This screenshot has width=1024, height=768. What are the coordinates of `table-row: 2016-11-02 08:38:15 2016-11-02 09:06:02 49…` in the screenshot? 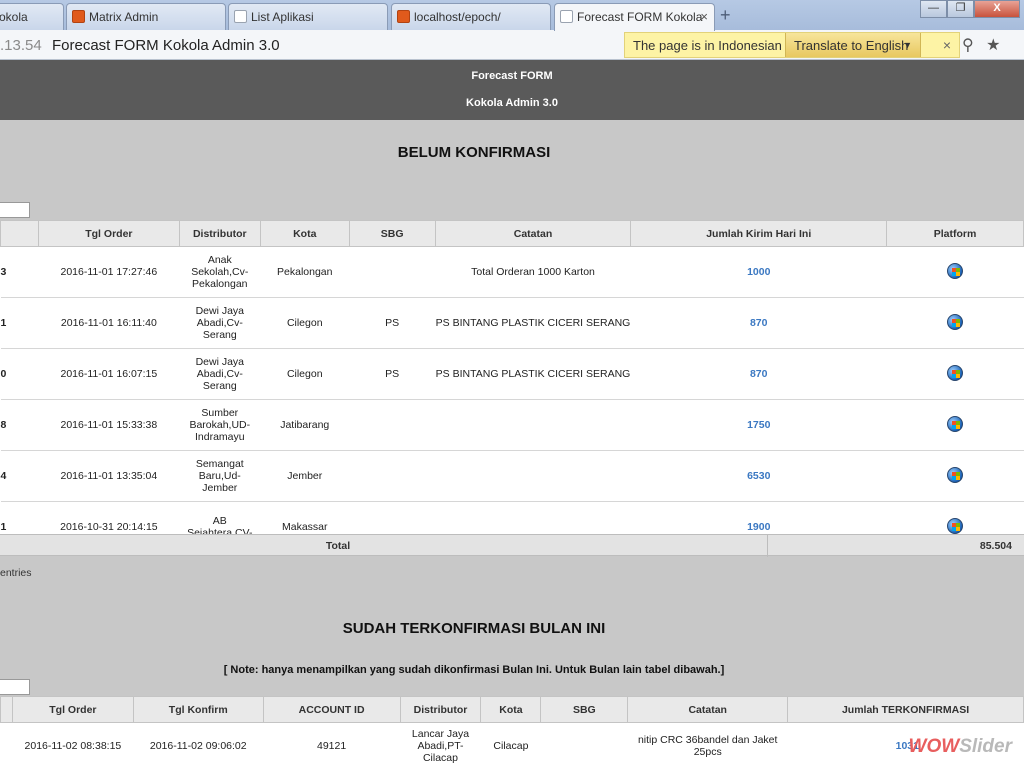 It's located at (512, 745).